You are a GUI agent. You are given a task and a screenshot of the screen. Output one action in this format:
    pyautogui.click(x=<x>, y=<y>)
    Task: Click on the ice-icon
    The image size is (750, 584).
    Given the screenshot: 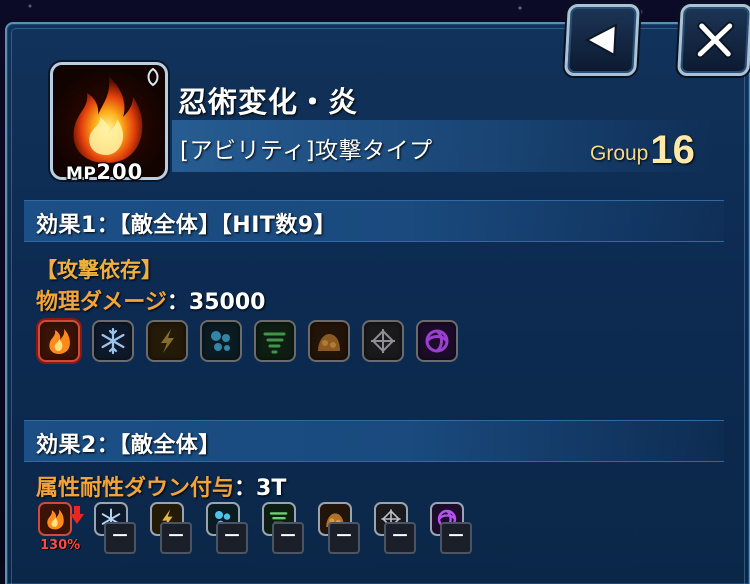 What is the action you would take?
    pyautogui.click(x=113, y=341)
    